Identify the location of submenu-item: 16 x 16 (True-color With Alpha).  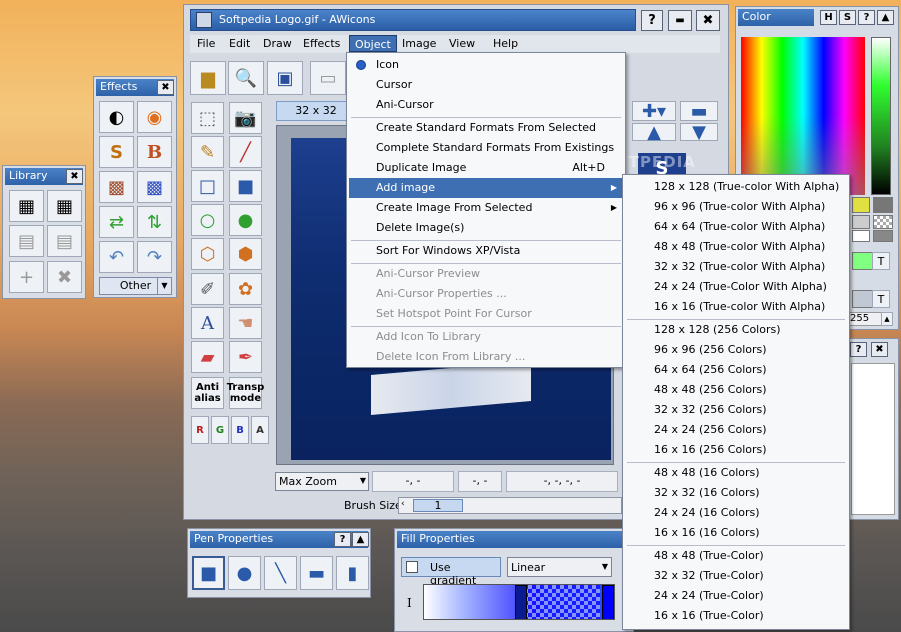
(736, 307).